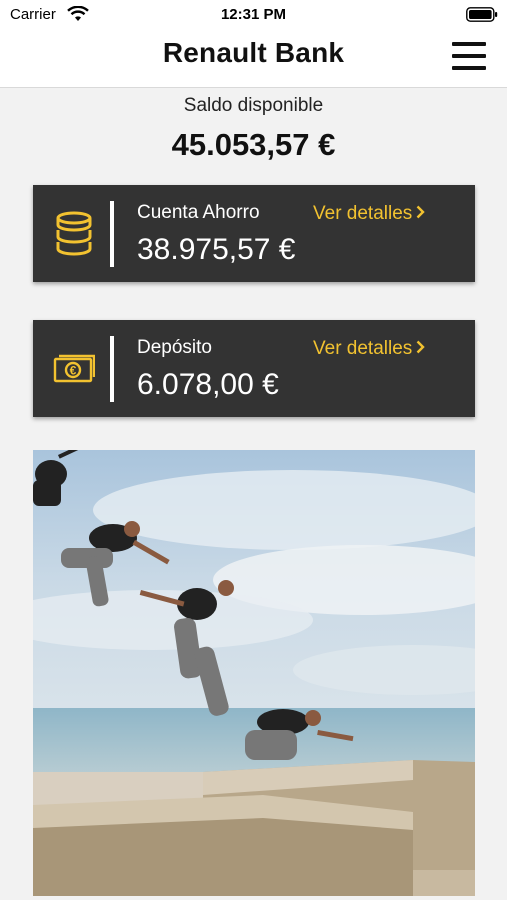 This screenshot has height=900, width=507. Describe the element at coordinates (174, 347) in the screenshot. I see `account-name: Depósito` at that location.